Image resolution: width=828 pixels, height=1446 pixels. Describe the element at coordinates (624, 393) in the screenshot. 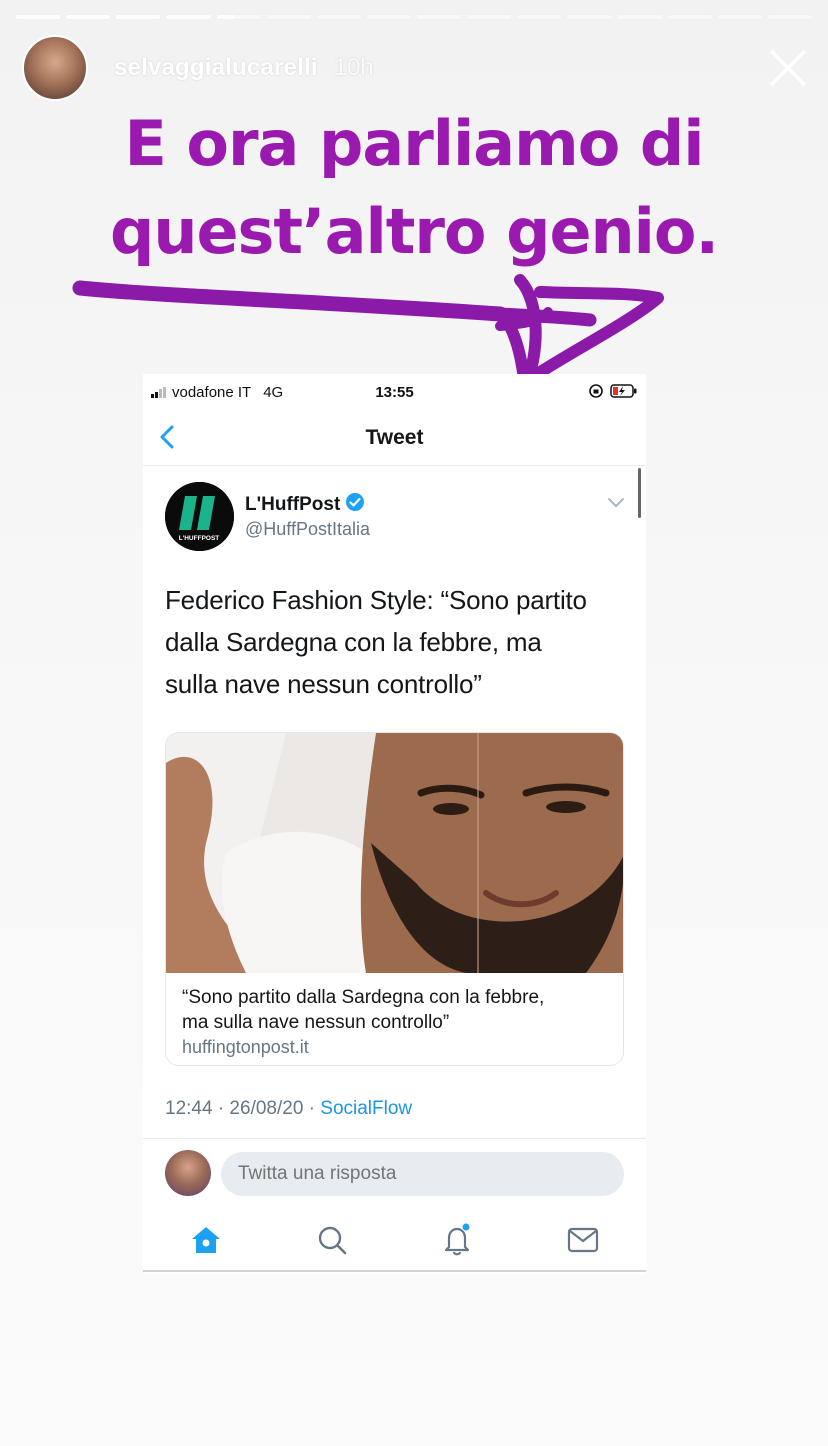

I see `battery-icon` at that location.